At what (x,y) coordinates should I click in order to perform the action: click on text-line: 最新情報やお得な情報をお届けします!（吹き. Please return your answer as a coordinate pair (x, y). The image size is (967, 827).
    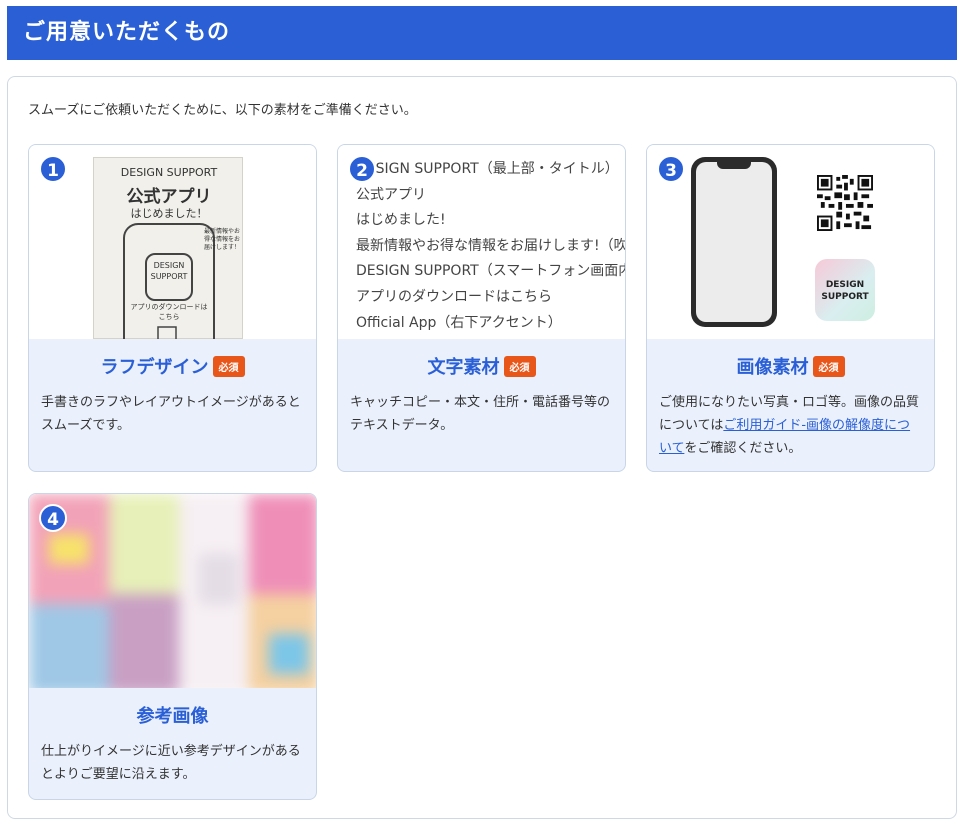
    Looking at the image, I should click on (490, 245).